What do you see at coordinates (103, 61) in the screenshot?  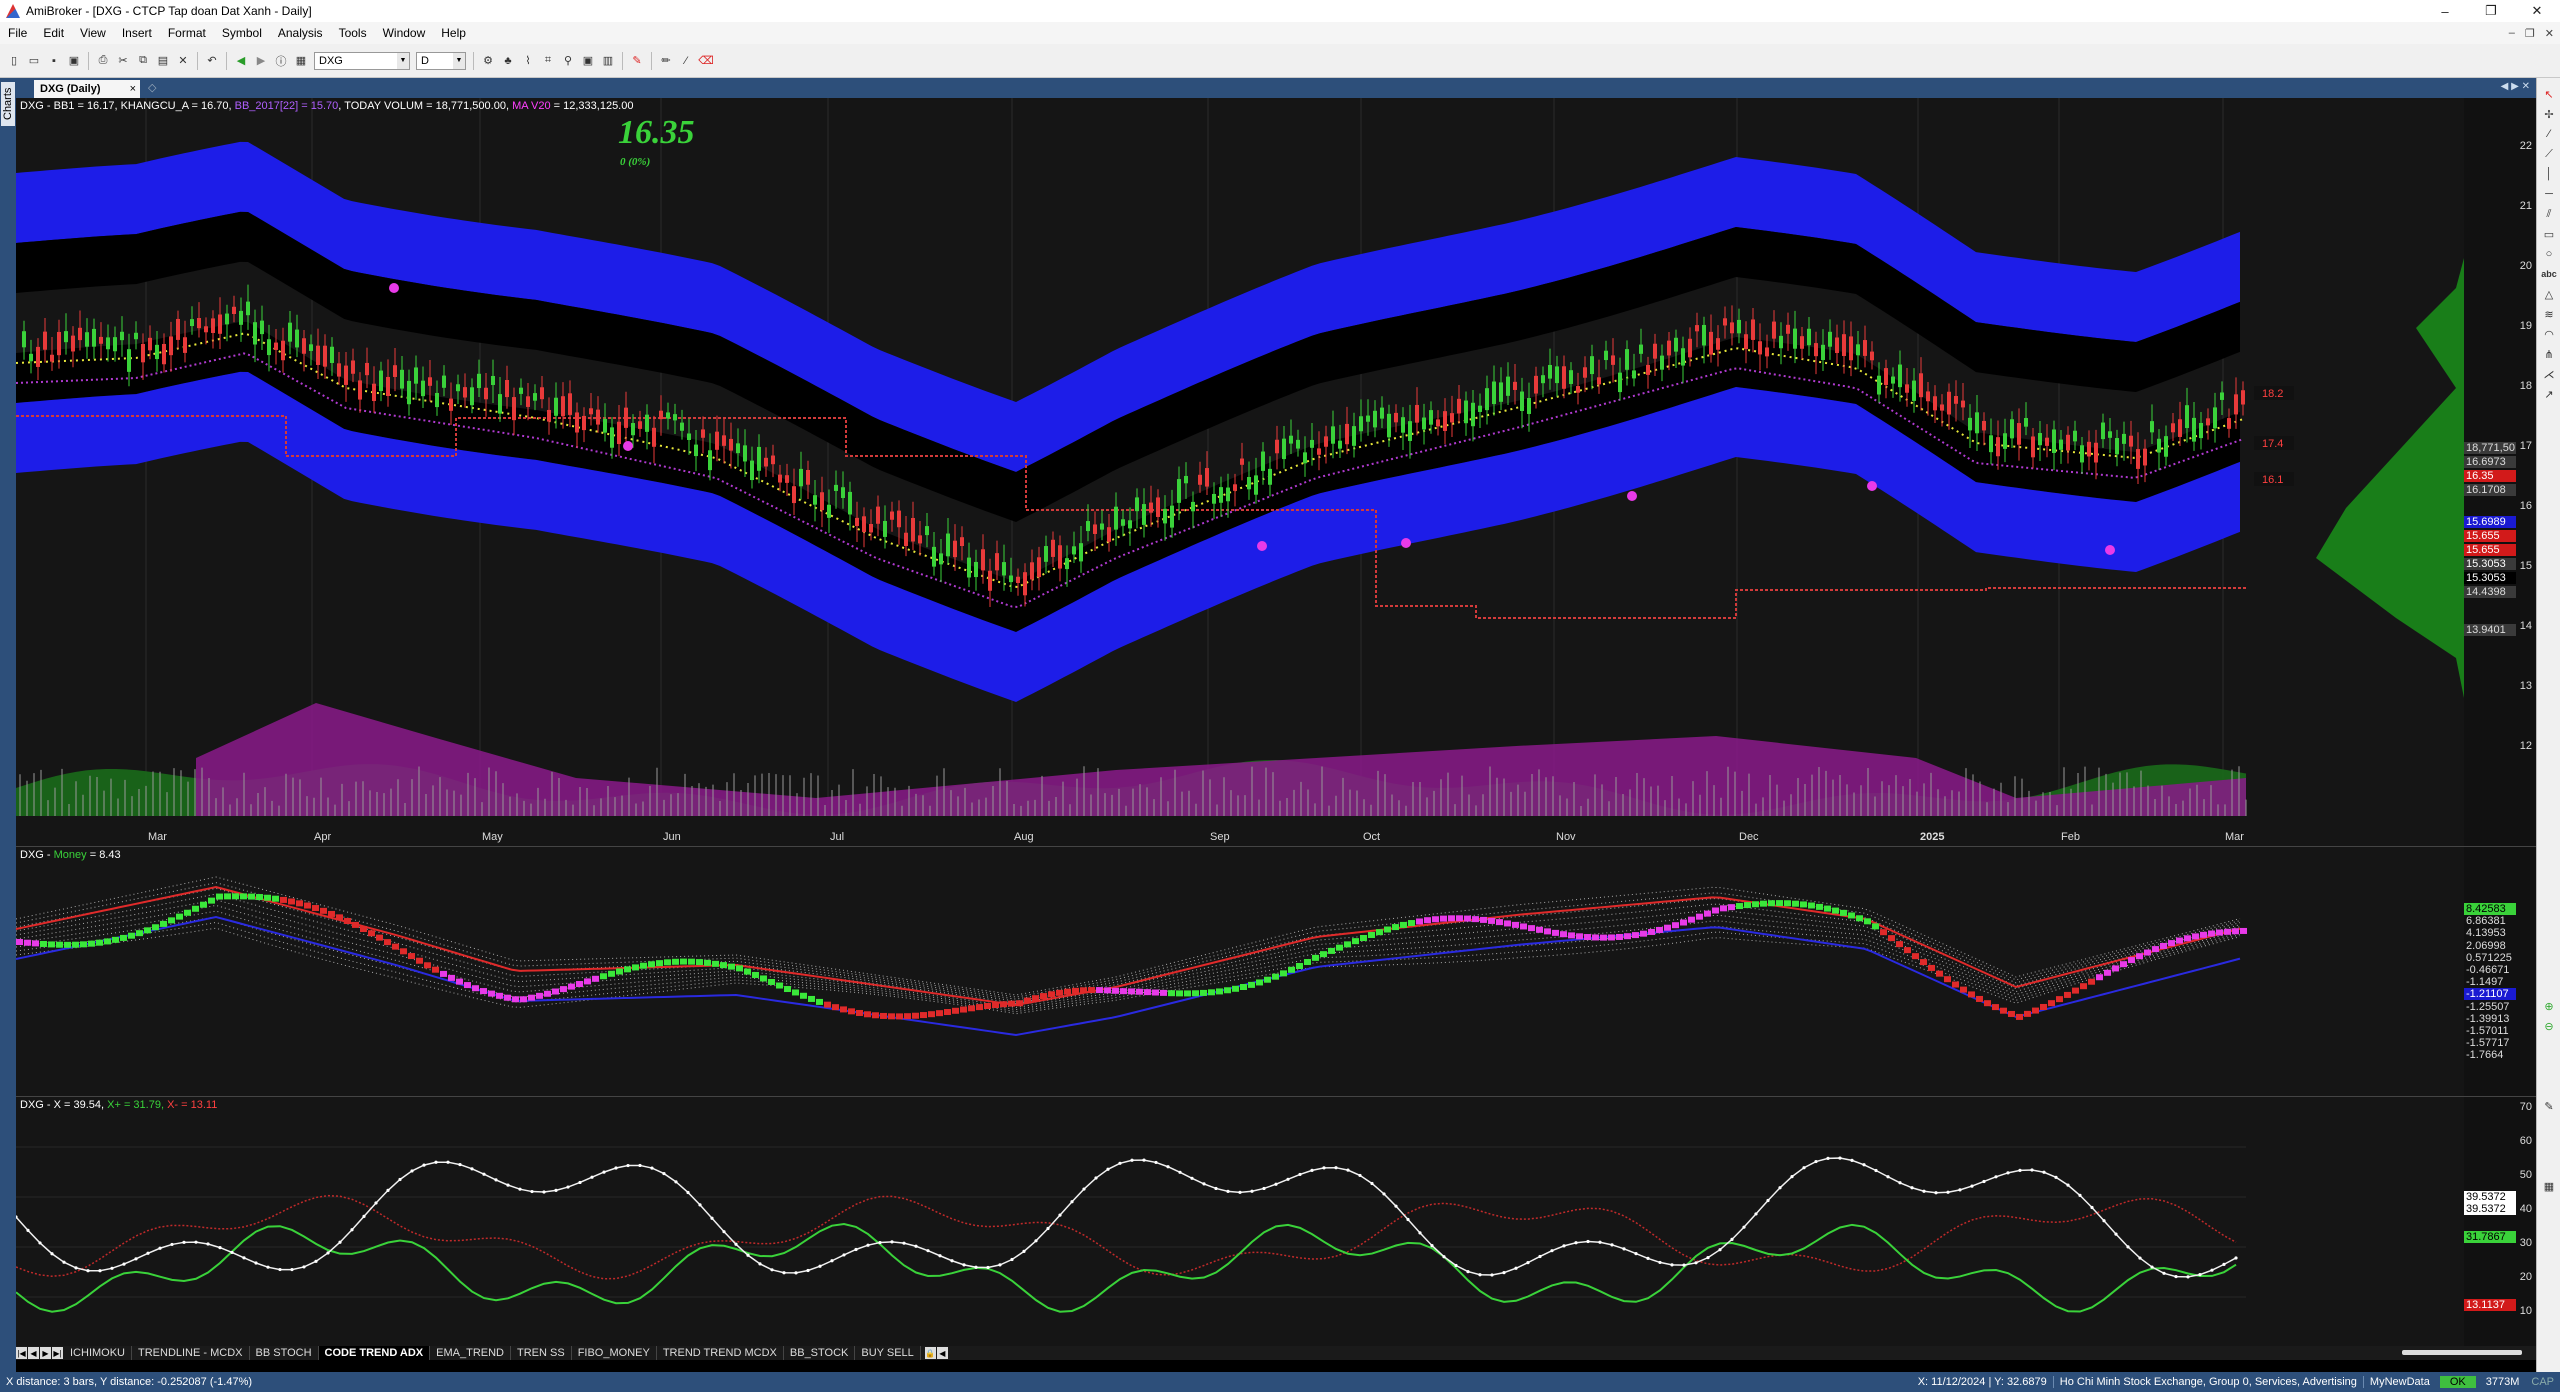 I see `print-icon: ⎙` at bounding box center [103, 61].